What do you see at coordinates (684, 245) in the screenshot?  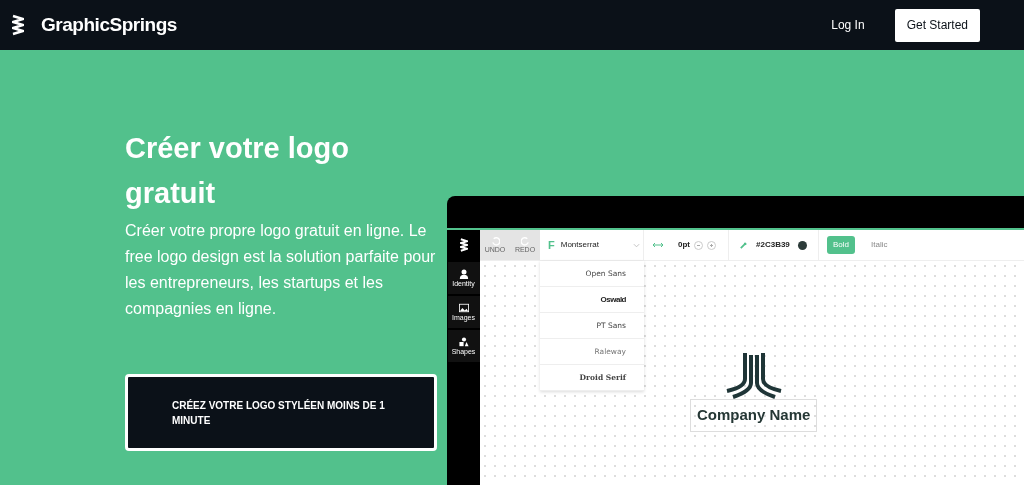 I see `spacing-value: 0pt` at bounding box center [684, 245].